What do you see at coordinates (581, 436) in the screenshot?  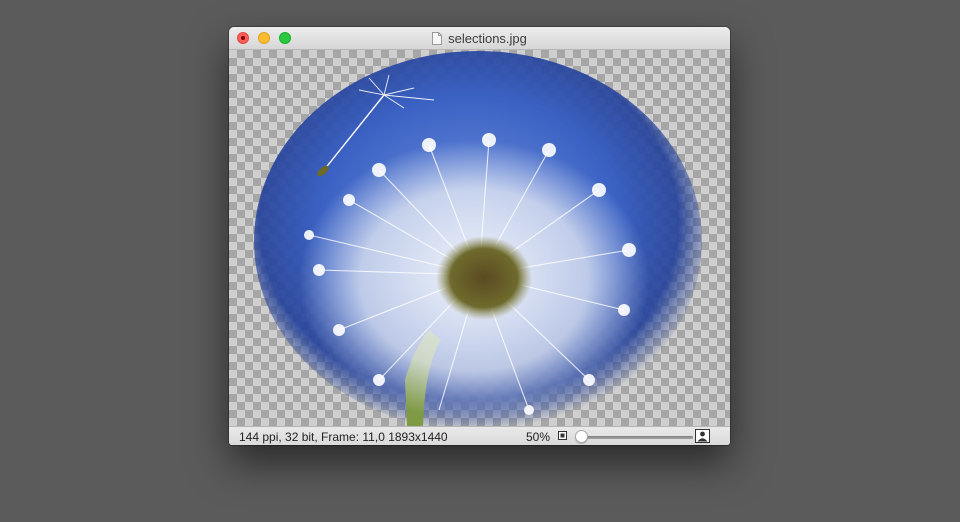 I see `zoom-slider-thumb` at bounding box center [581, 436].